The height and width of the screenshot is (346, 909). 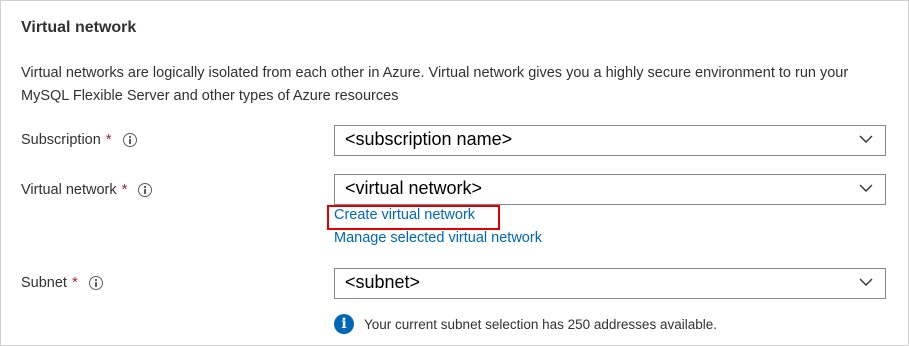 I want to click on manage-virtual-network-link: Manage selected virtual network, so click(x=438, y=238).